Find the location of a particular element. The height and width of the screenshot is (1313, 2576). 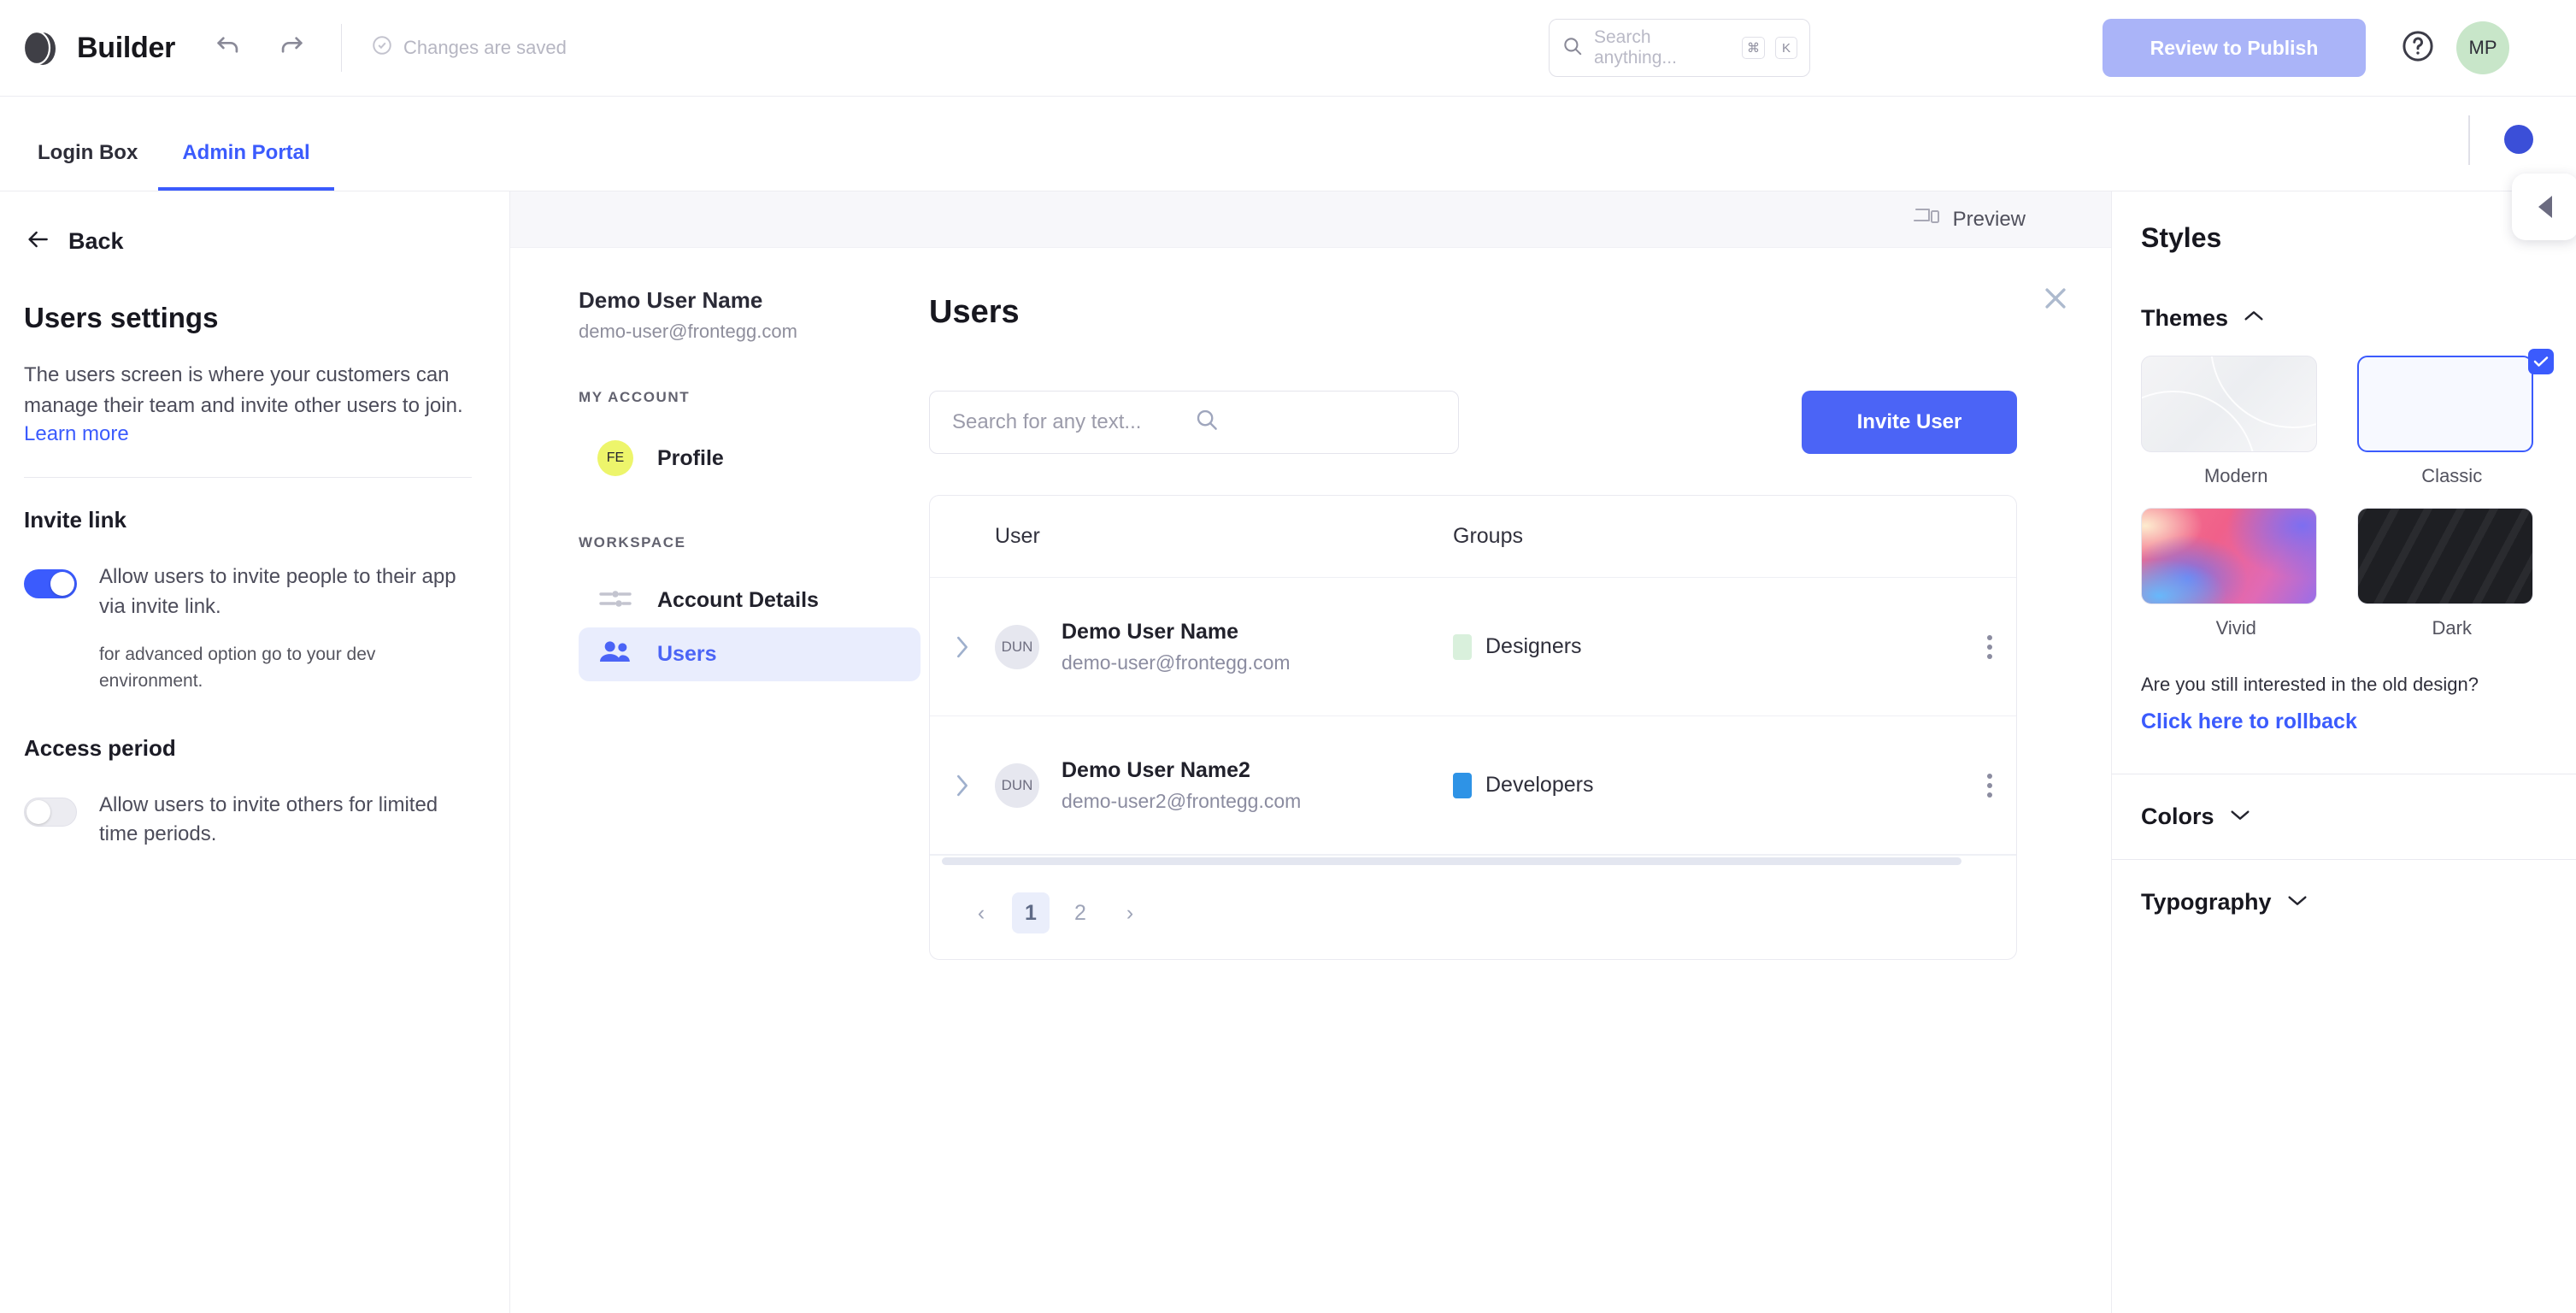

pagination-next: › is located at coordinates (1130, 913).